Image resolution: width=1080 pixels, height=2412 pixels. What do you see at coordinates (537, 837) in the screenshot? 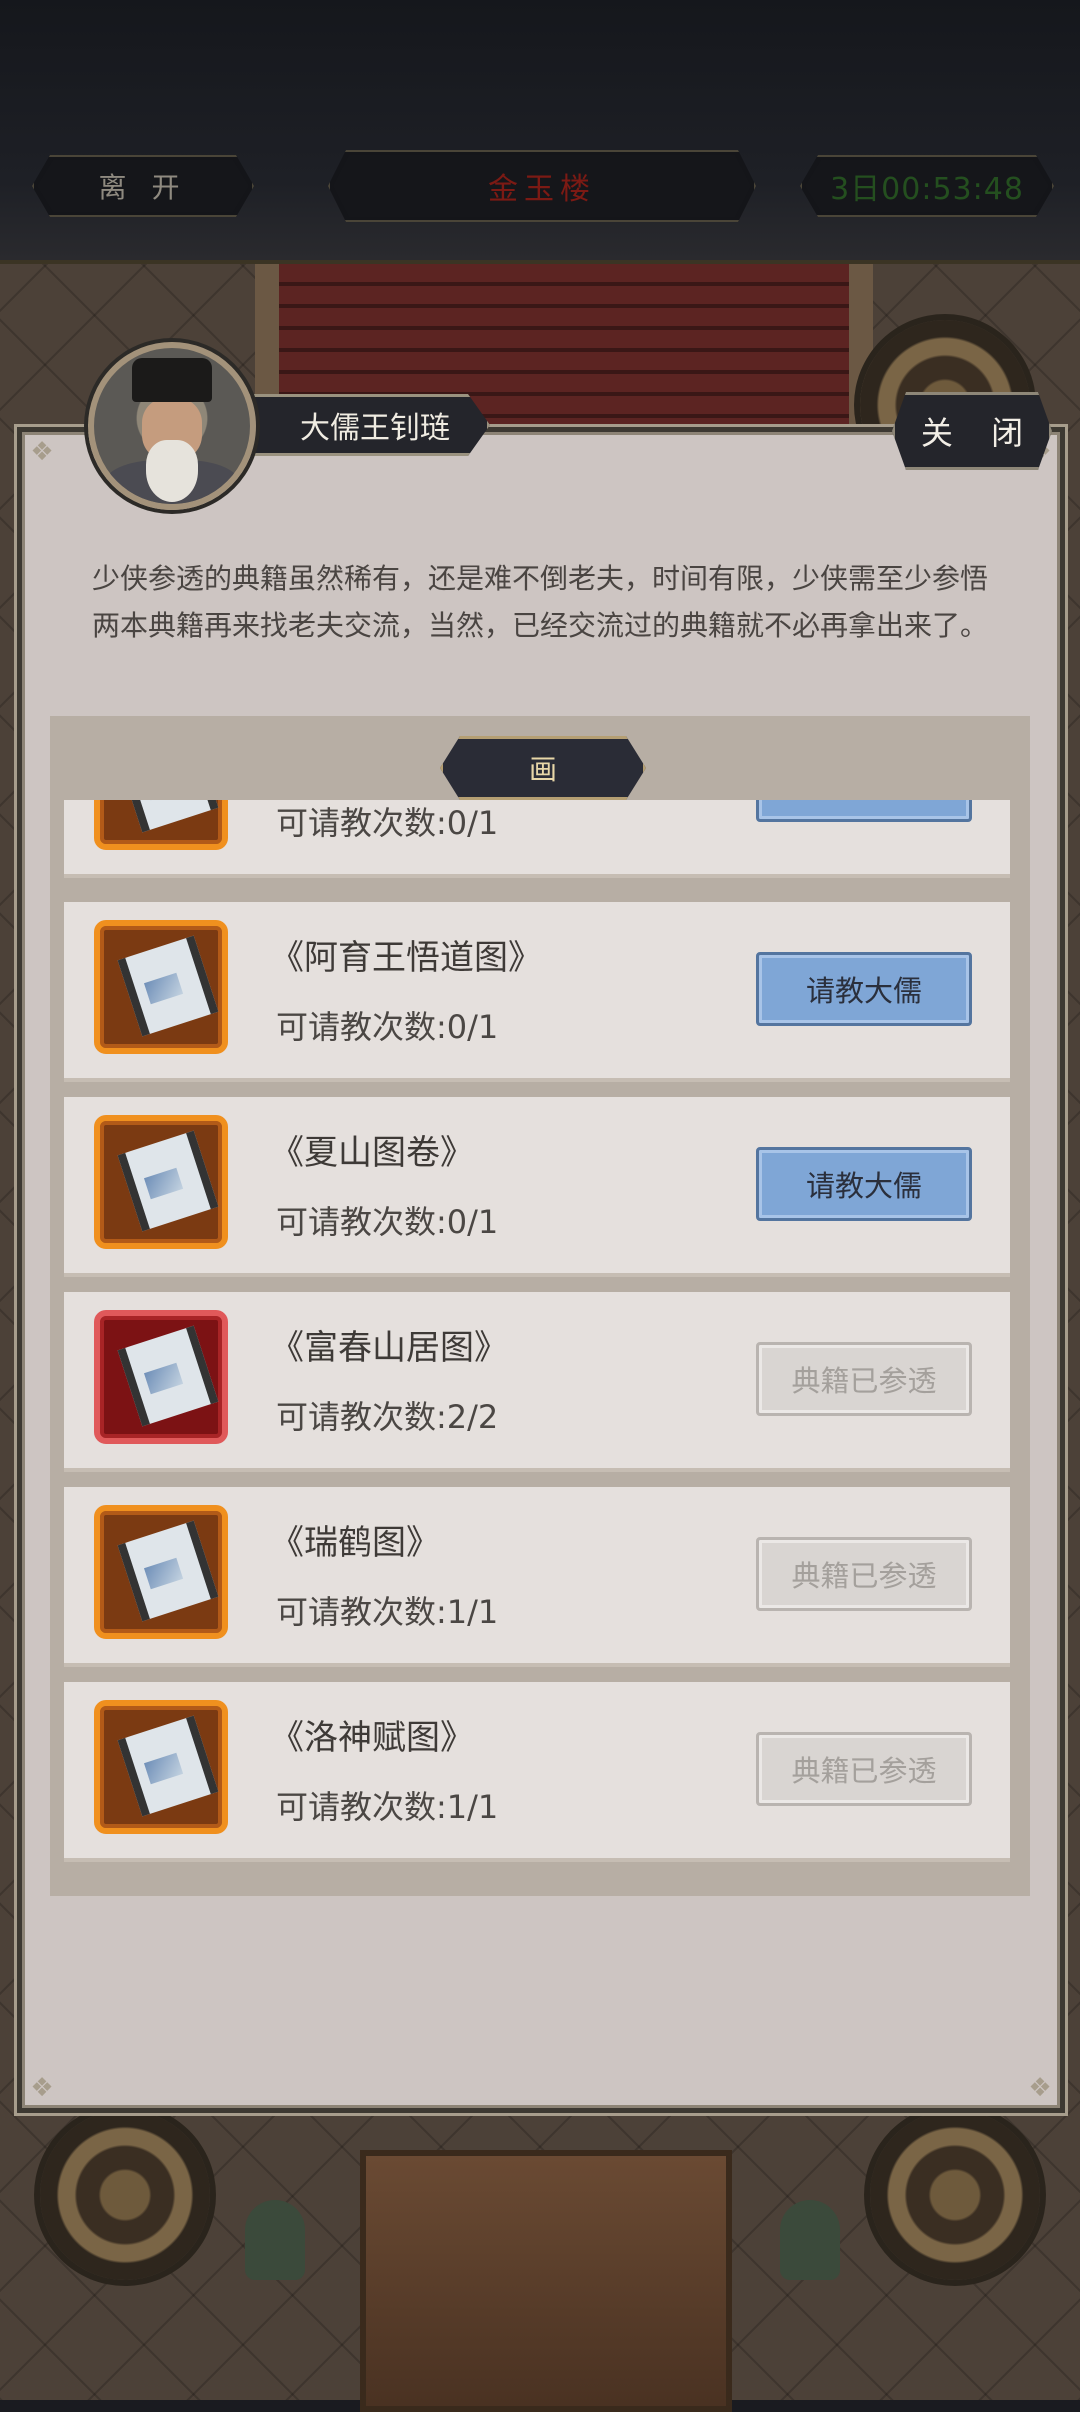
I see `list-item: 可请教次数:0/1 请教大儒` at bounding box center [537, 837].